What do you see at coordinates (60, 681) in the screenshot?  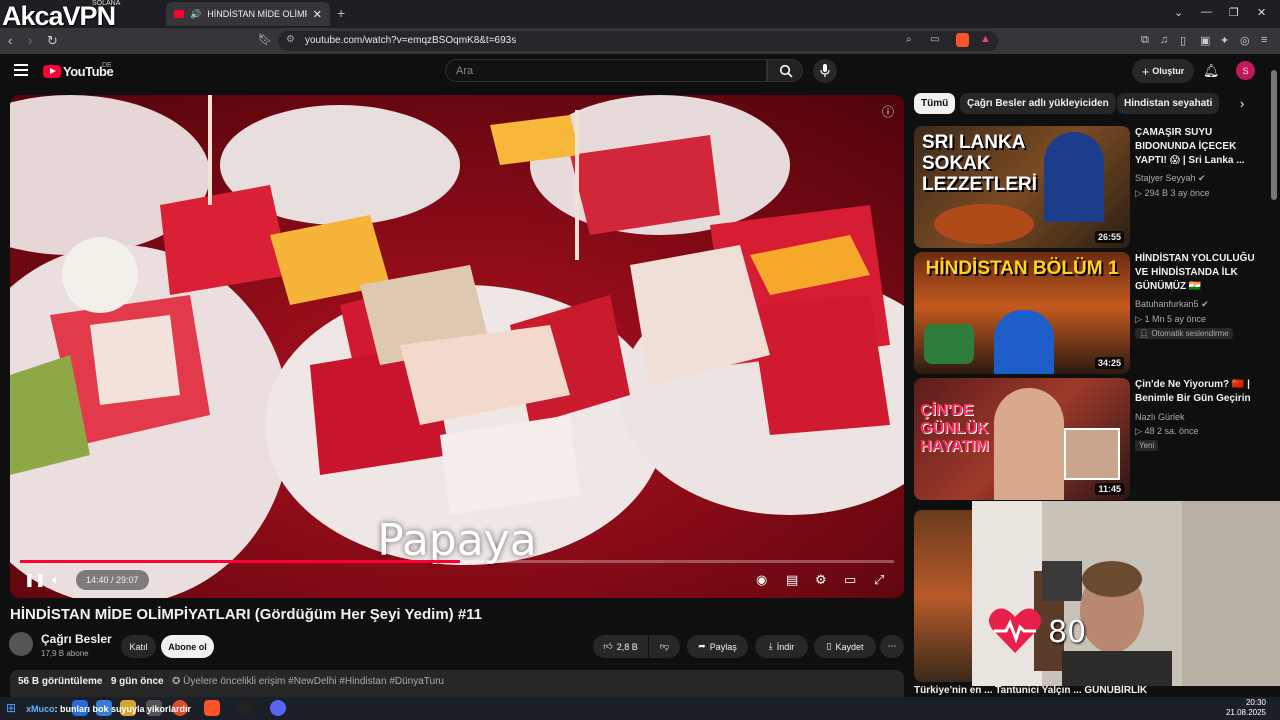 I see `view-count: 56 B görüntüleme` at bounding box center [60, 681].